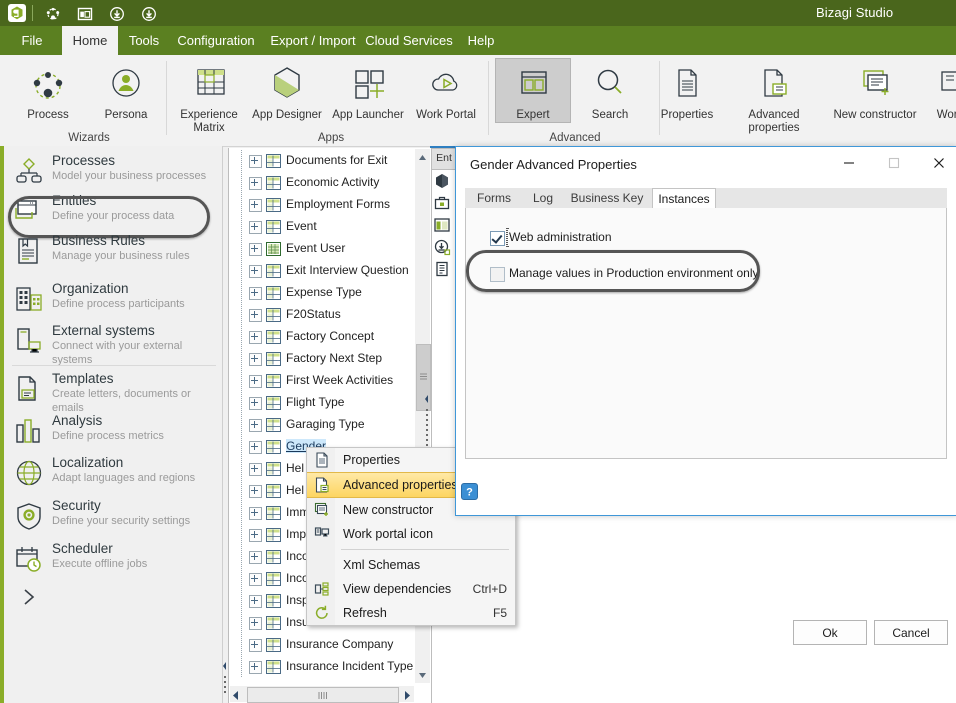 The image size is (956, 703). Describe the element at coordinates (481, 40) in the screenshot. I see `tab-help: Help` at that location.